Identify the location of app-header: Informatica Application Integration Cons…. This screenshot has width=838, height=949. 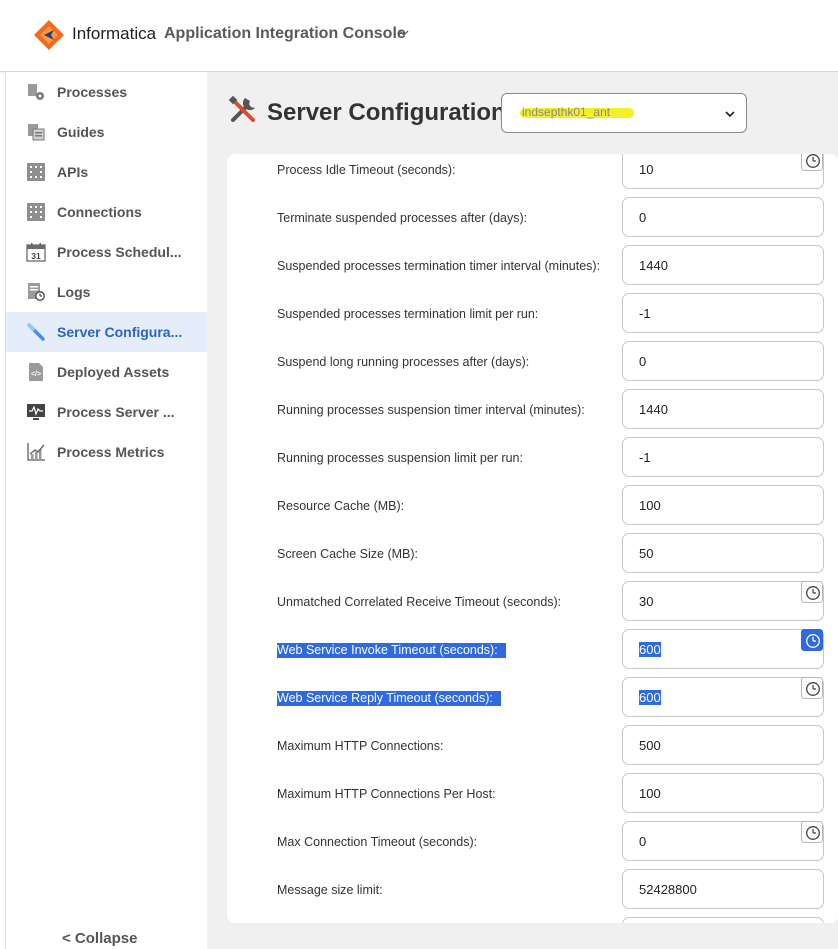
(419, 36).